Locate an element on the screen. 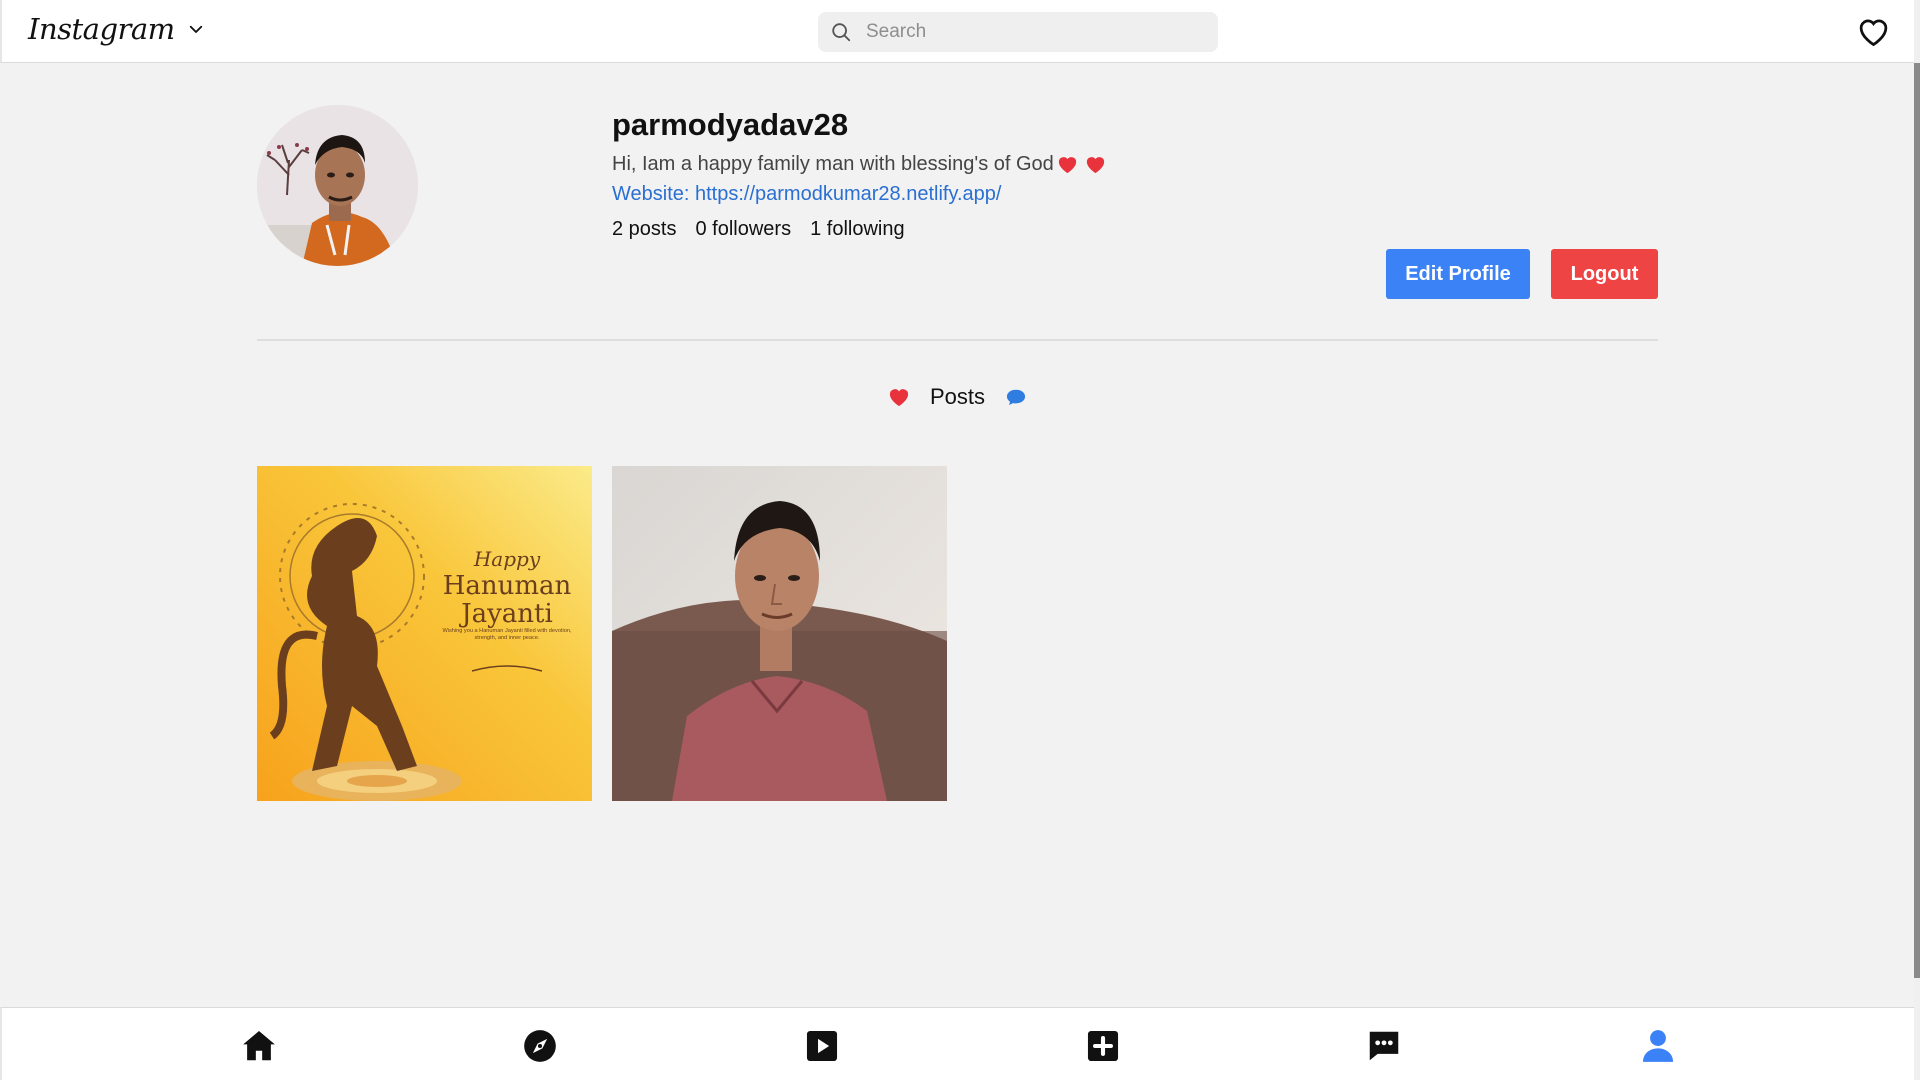 The image size is (1920, 1080). profile-avatar is located at coordinates (337, 185).